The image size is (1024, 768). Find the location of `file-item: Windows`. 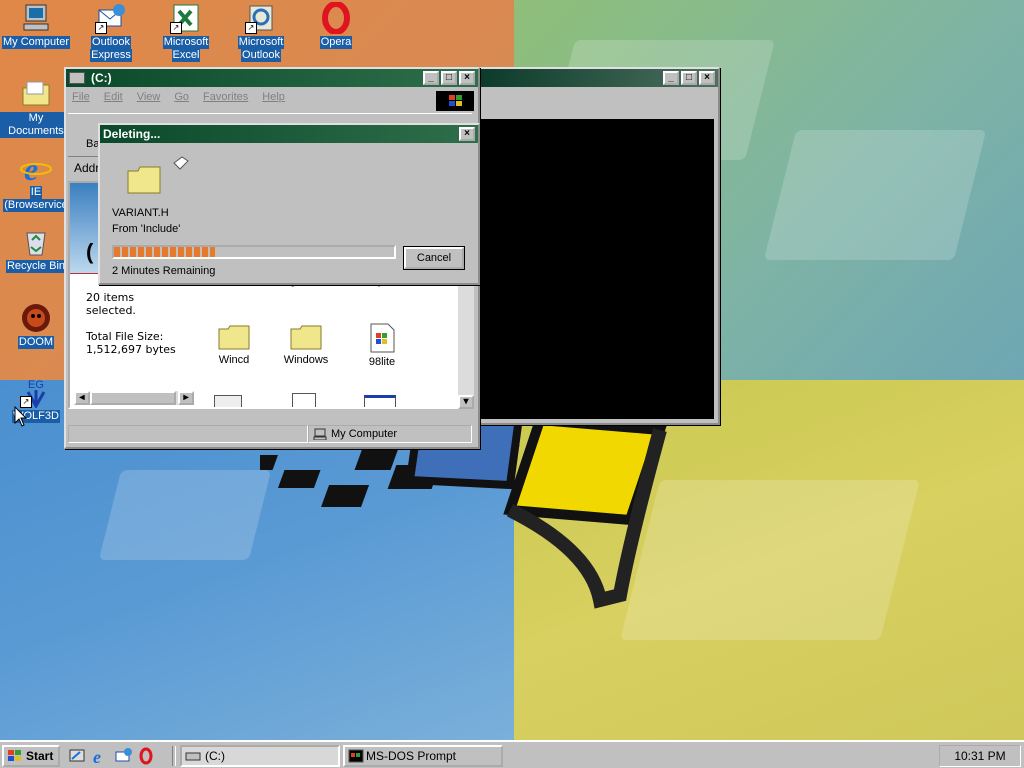

file-item: Windows is located at coordinates (306, 344).